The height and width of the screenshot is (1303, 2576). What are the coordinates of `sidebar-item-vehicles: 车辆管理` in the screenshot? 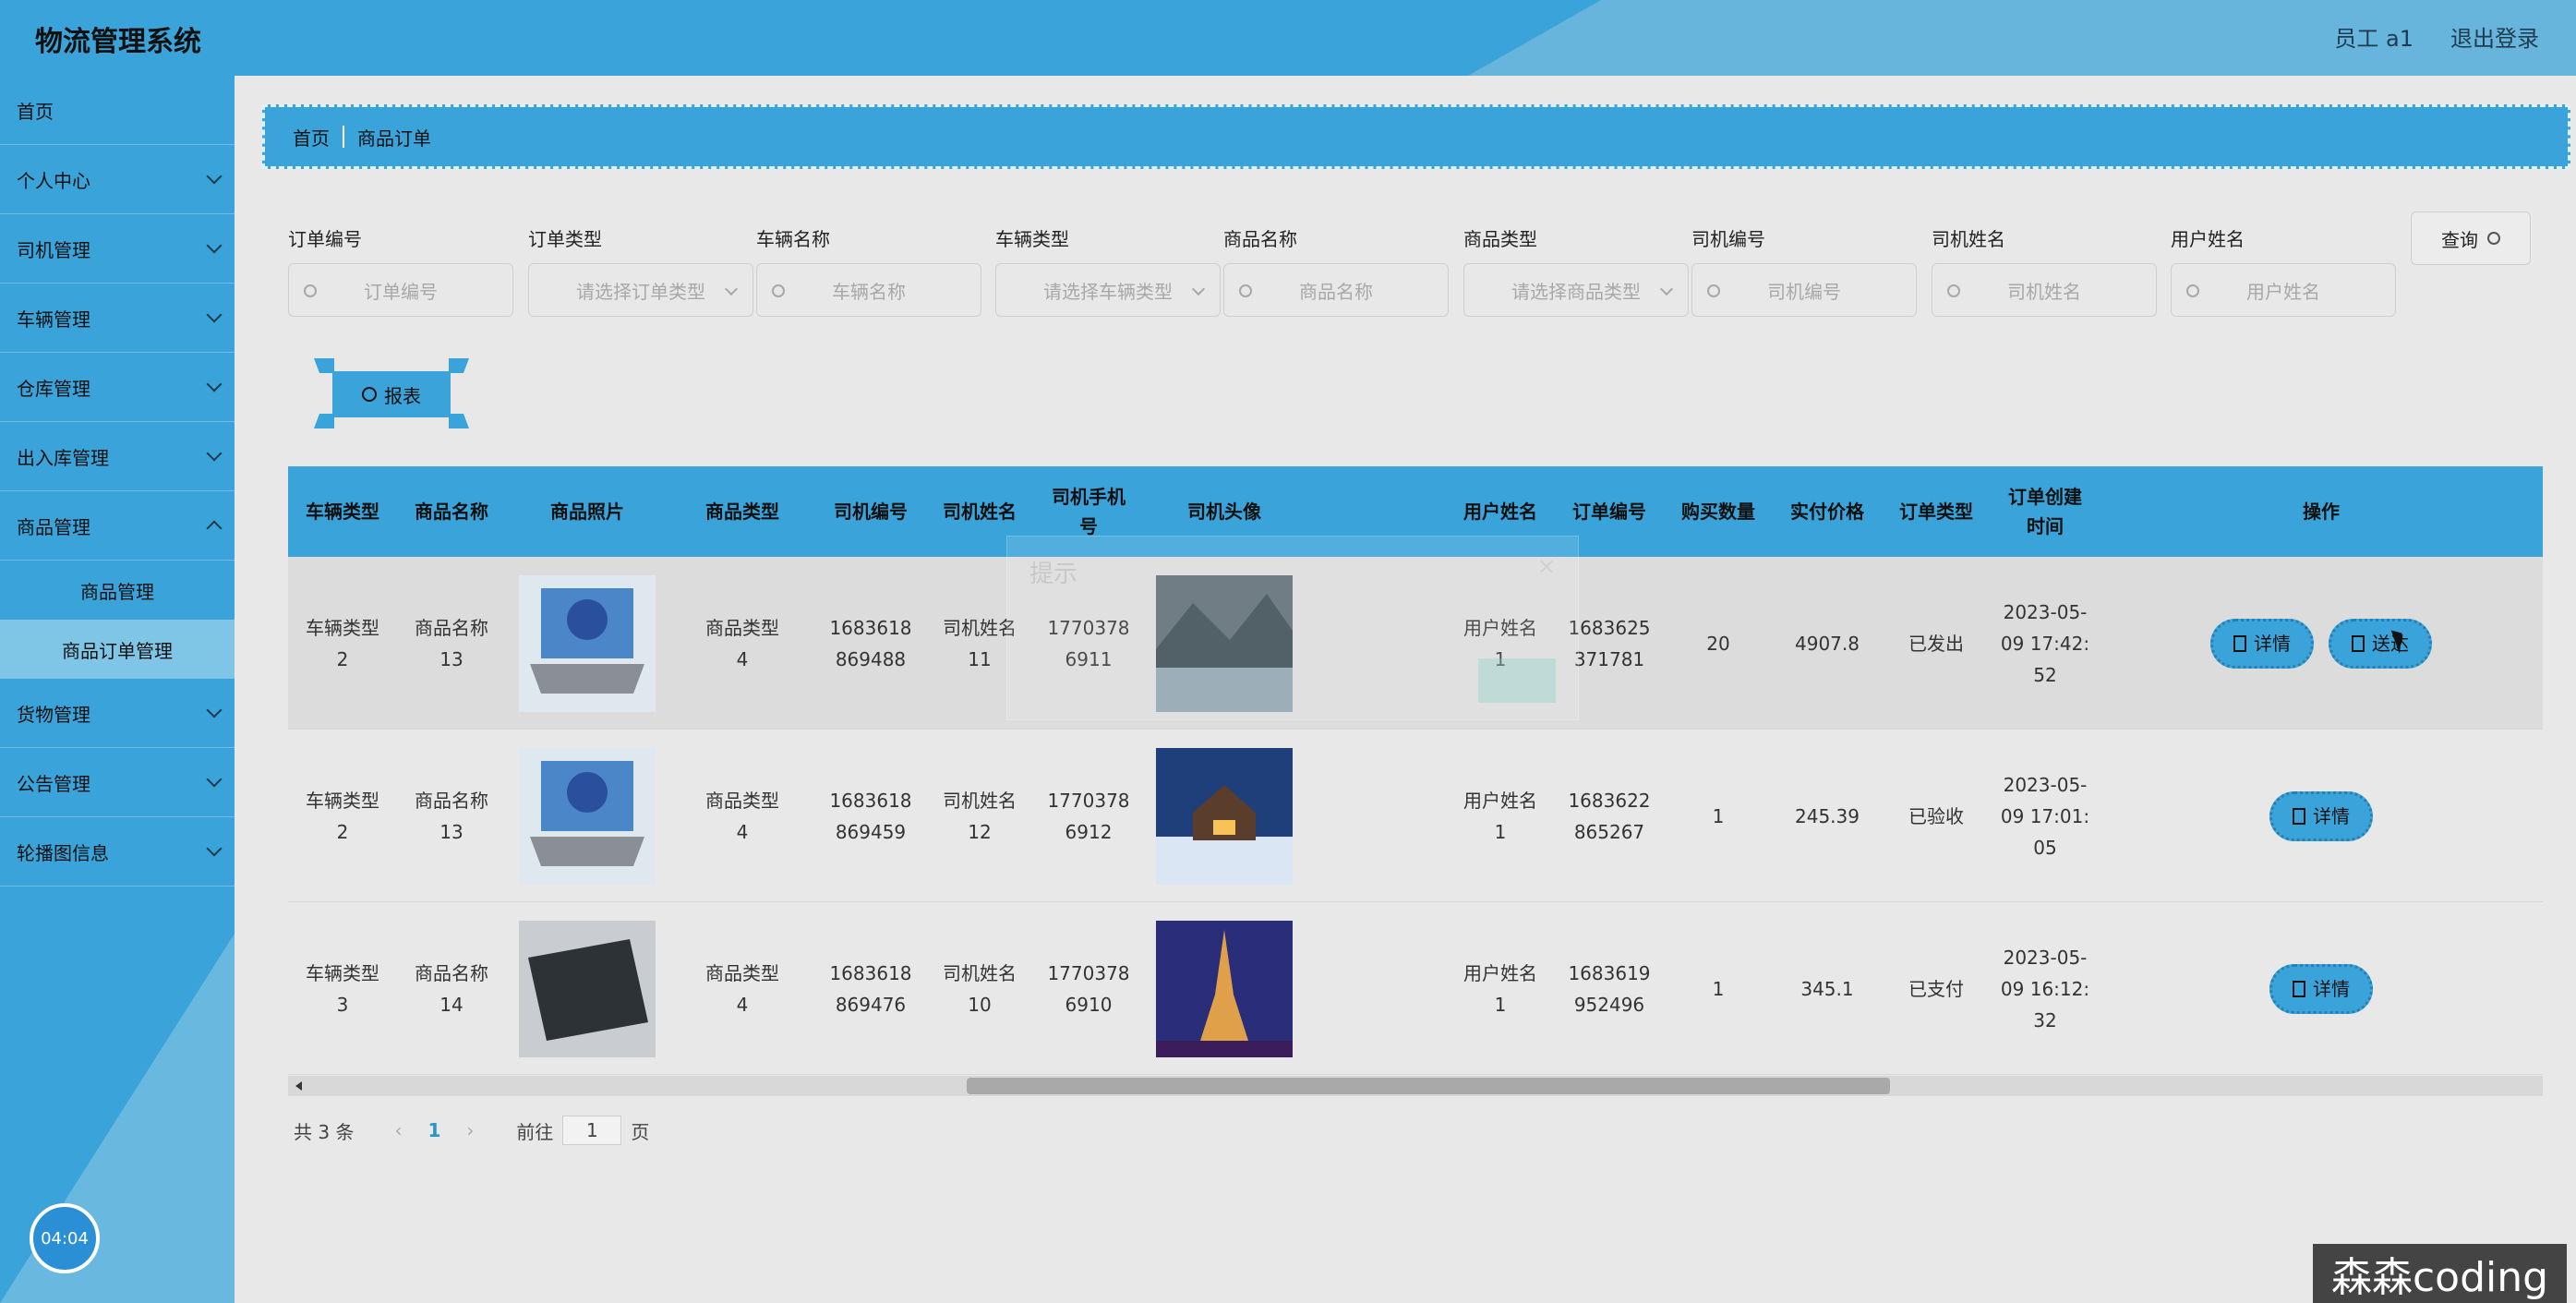 It's located at (117, 318).